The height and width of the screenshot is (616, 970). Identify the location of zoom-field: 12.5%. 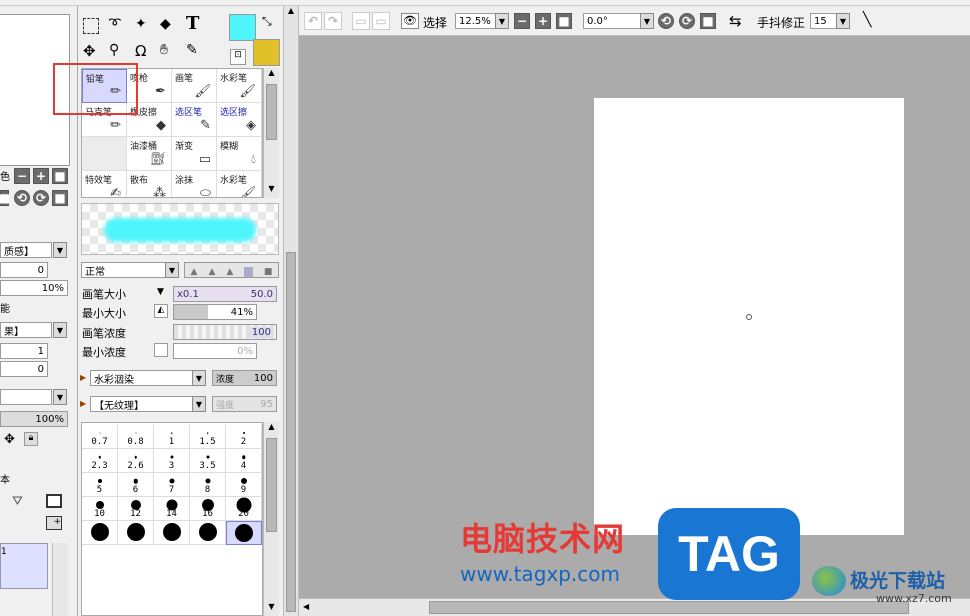
(476, 21).